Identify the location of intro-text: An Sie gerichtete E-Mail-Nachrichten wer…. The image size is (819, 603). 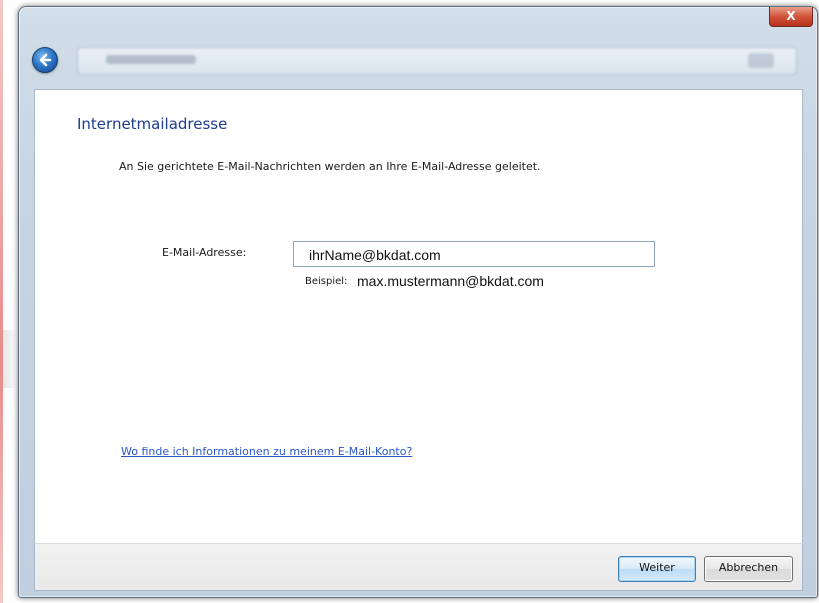
(330, 166).